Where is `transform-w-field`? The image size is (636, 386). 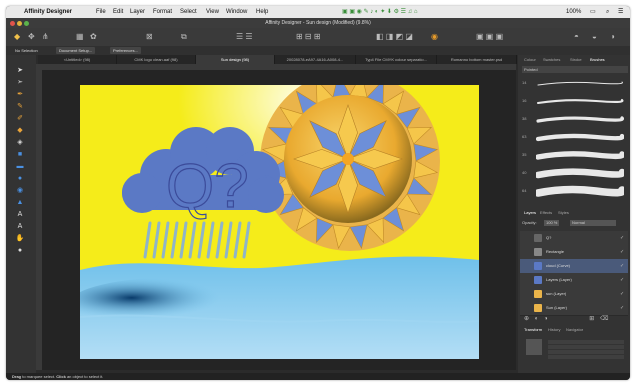
transform-w-field is located at coordinates (586, 352).